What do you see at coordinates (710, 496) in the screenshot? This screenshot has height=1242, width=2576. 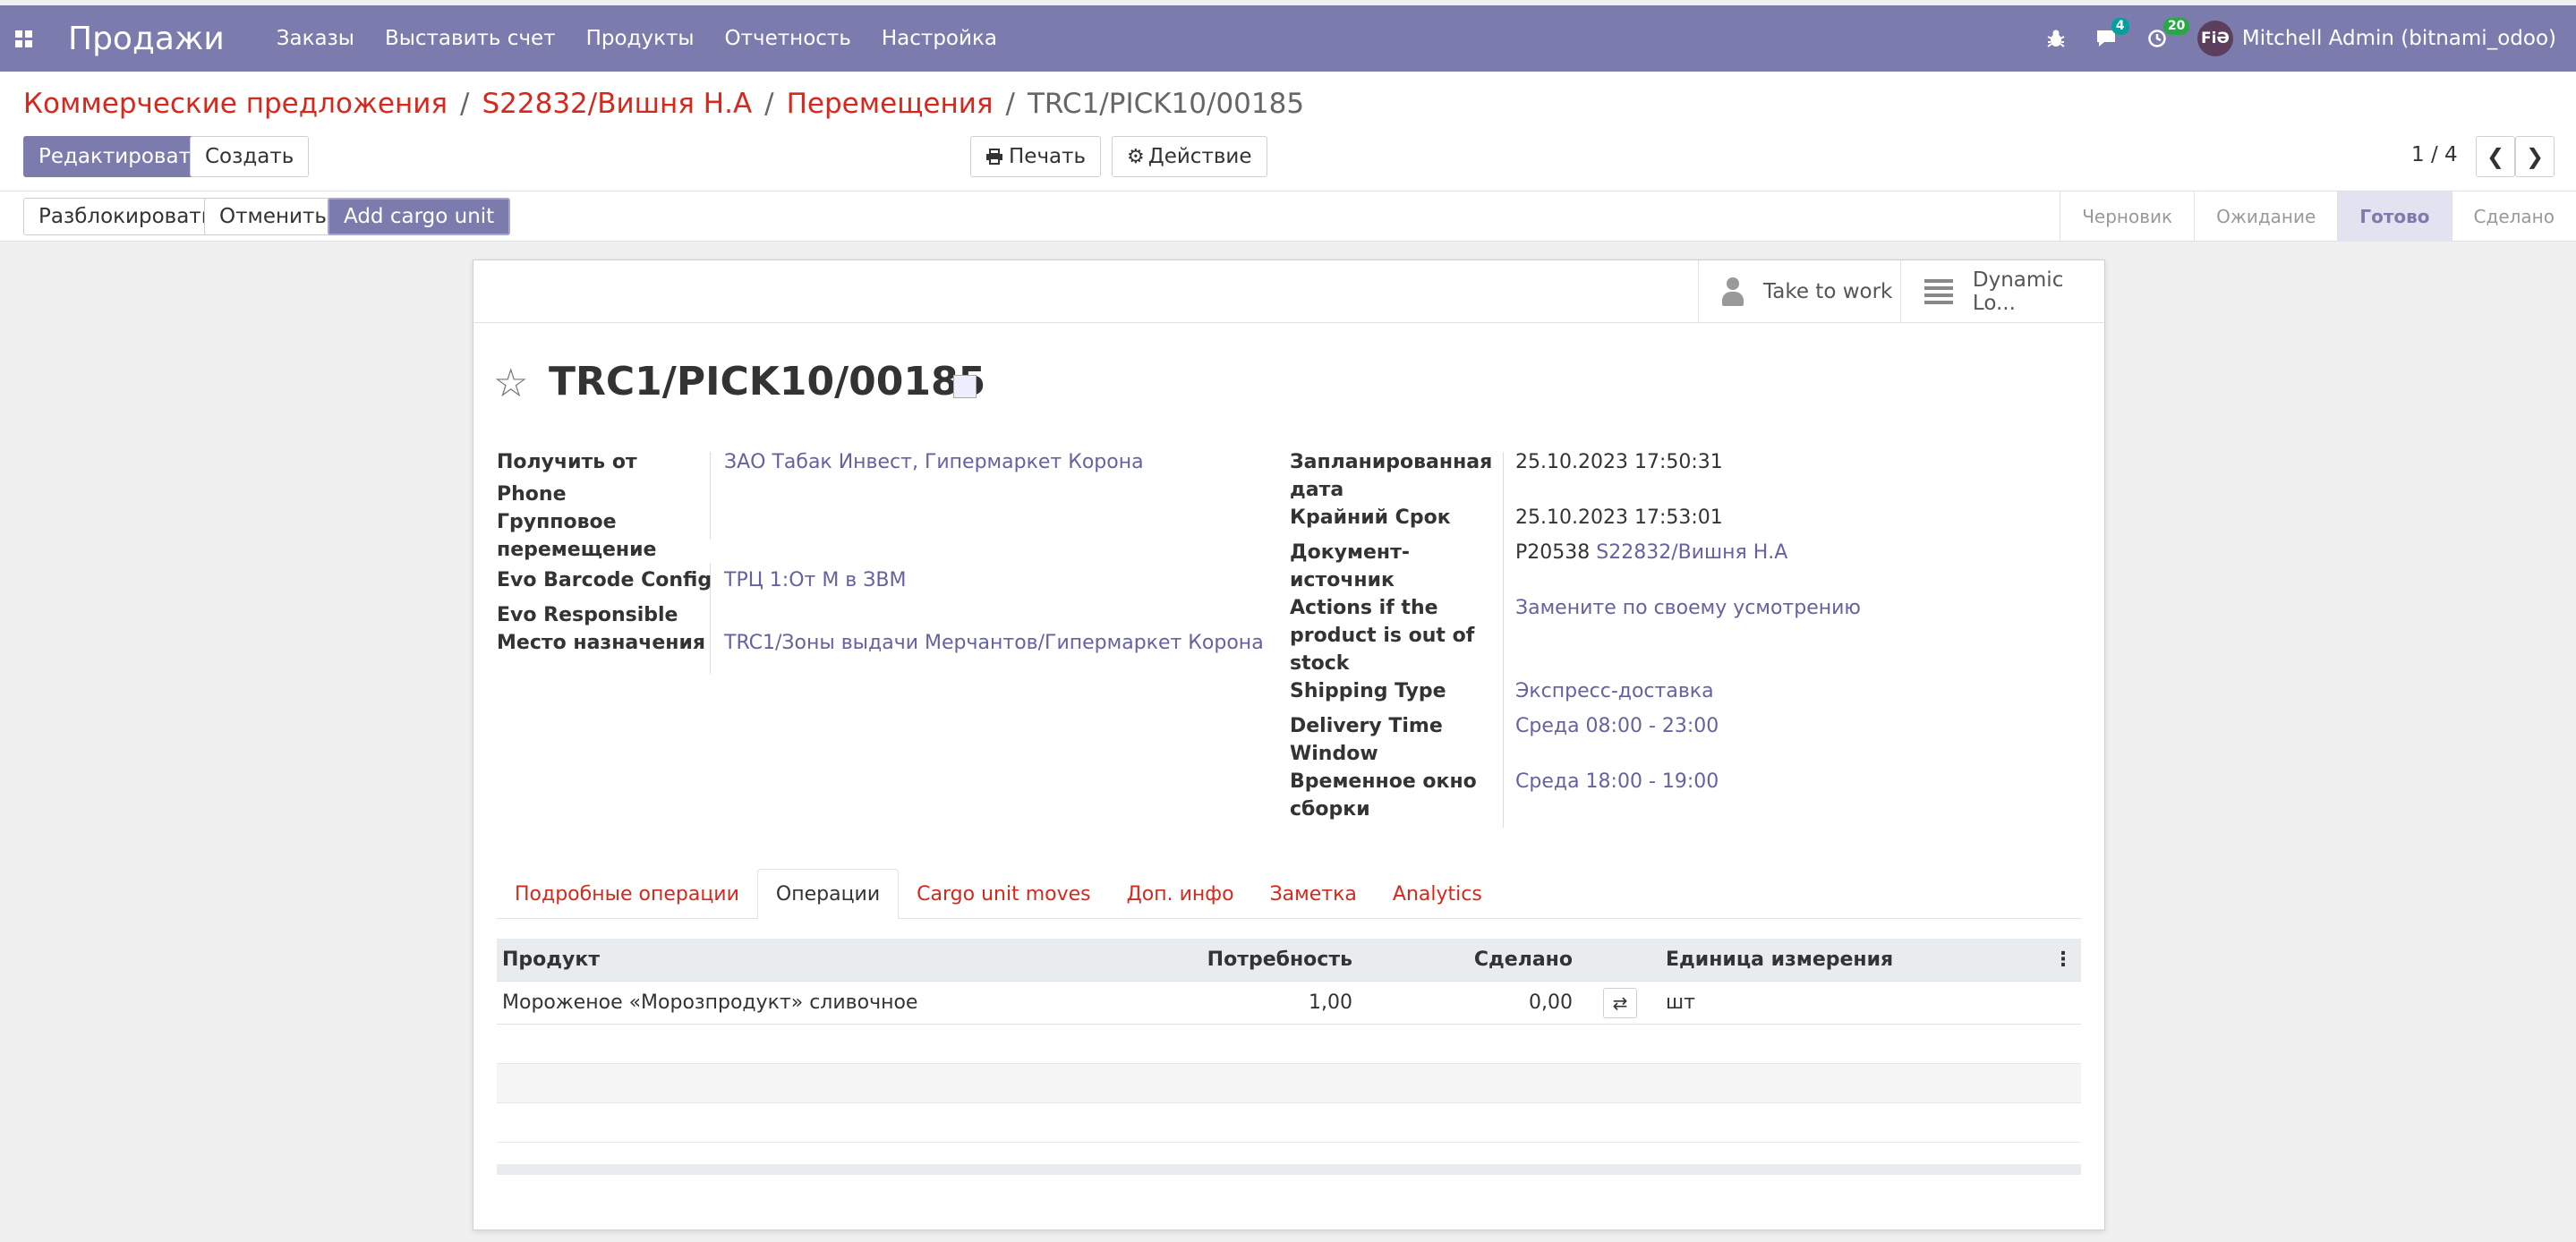 I see `field-divider` at bounding box center [710, 496].